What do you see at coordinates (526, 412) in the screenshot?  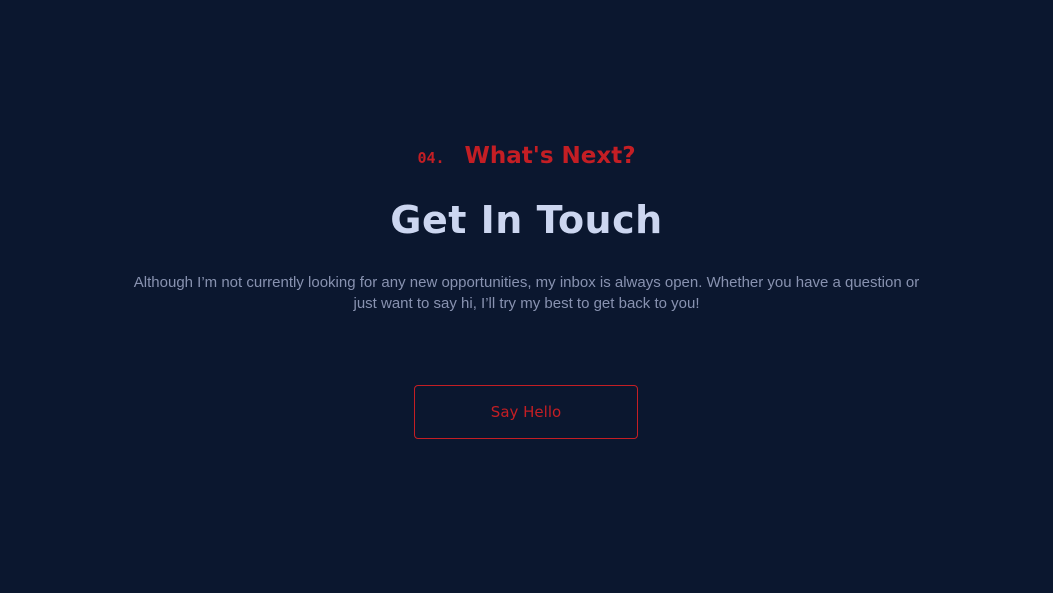 I see `say-hello-button: Say Hello` at bounding box center [526, 412].